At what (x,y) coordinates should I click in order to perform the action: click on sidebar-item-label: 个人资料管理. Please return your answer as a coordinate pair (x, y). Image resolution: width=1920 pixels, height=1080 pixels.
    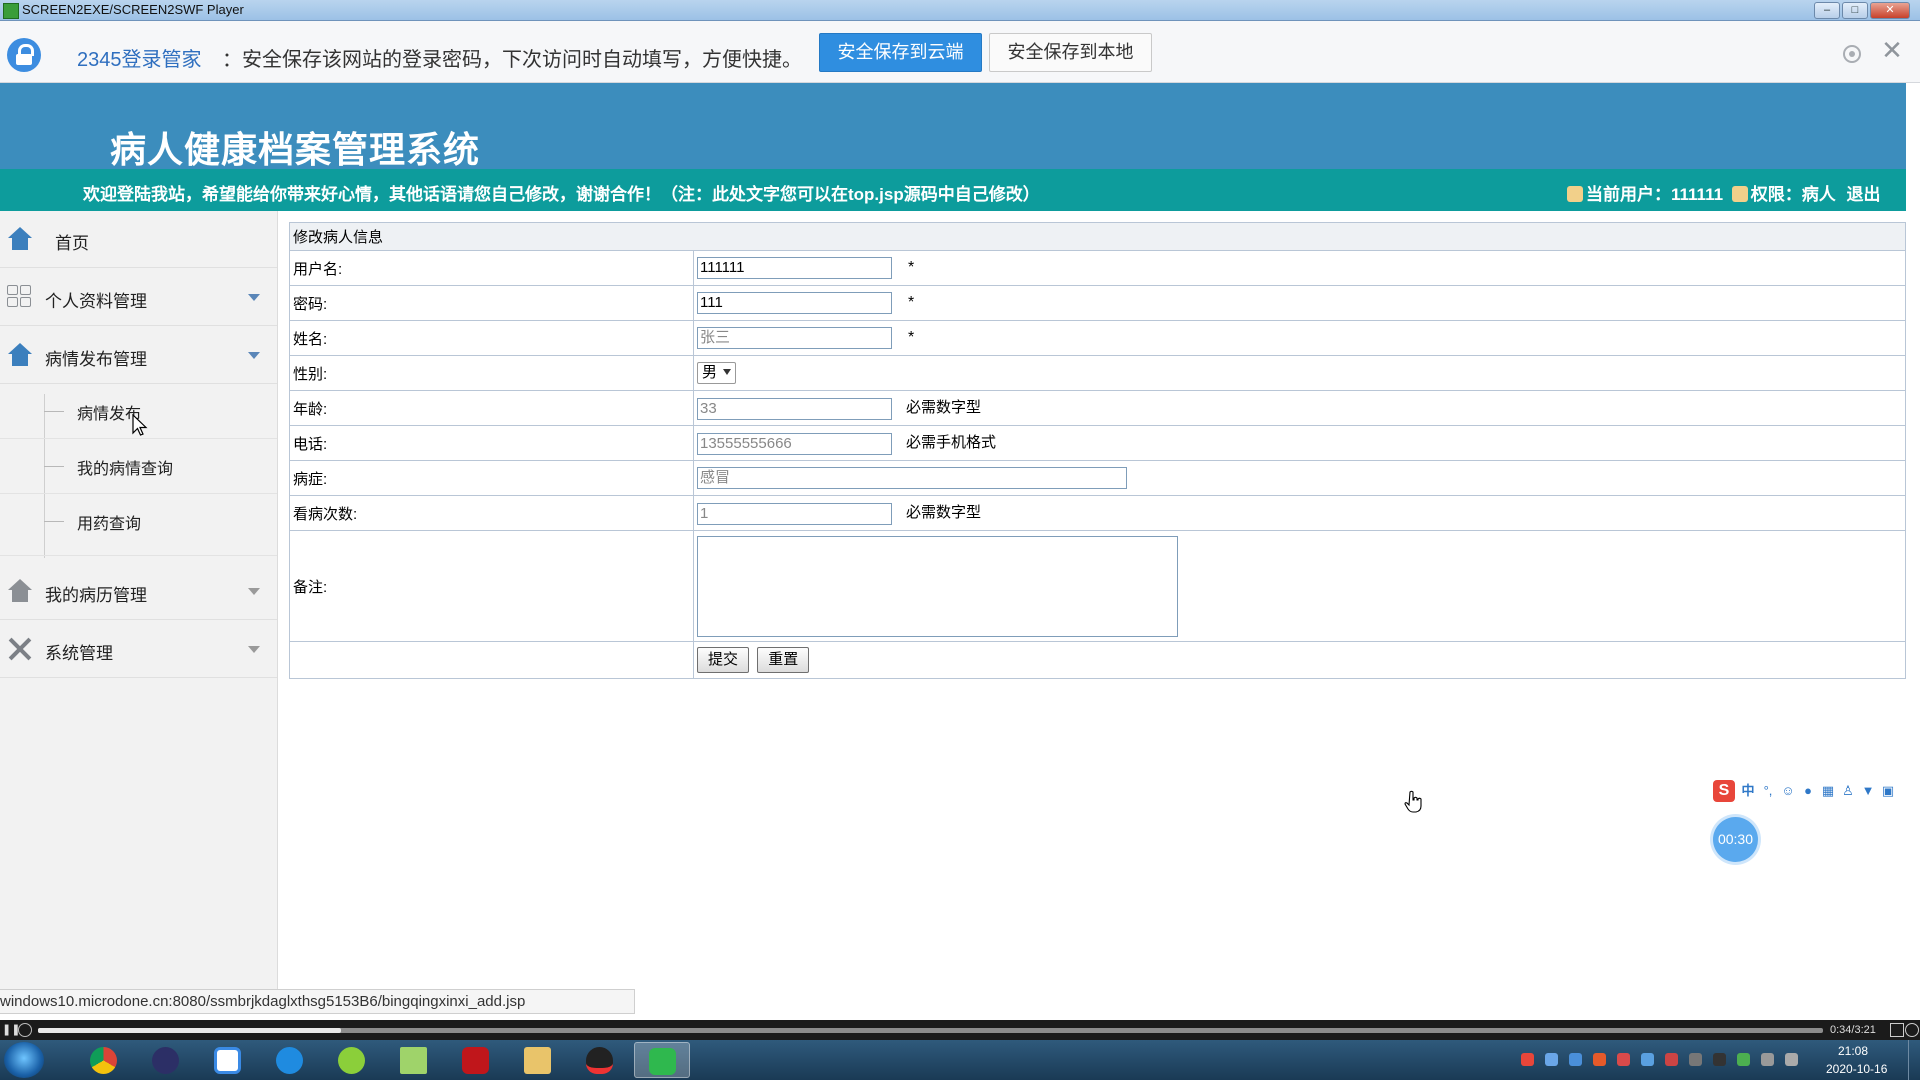
    Looking at the image, I should click on (96, 301).